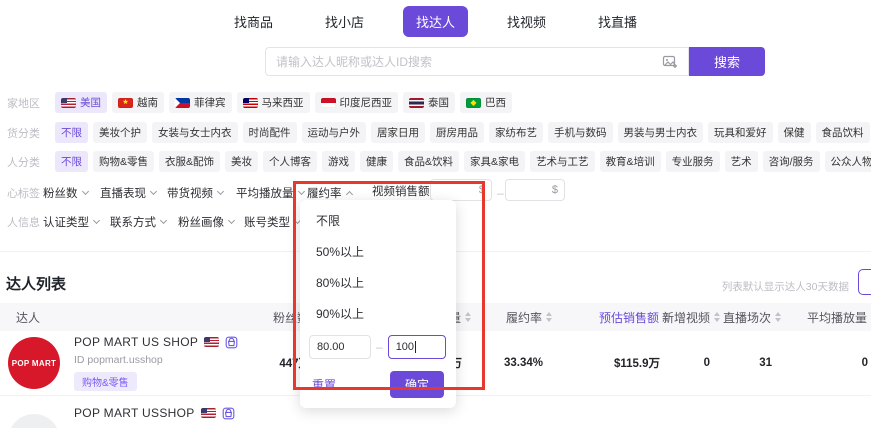 The height and width of the screenshot is (428, 871). Describe the element at coordinates (794, 132) in the screenshot. I see `product-category-chip: 保健` at that location.